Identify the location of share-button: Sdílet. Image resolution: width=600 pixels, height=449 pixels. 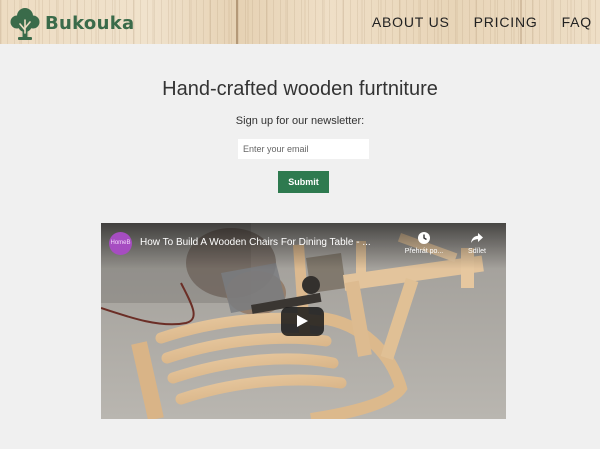
(477, 243).